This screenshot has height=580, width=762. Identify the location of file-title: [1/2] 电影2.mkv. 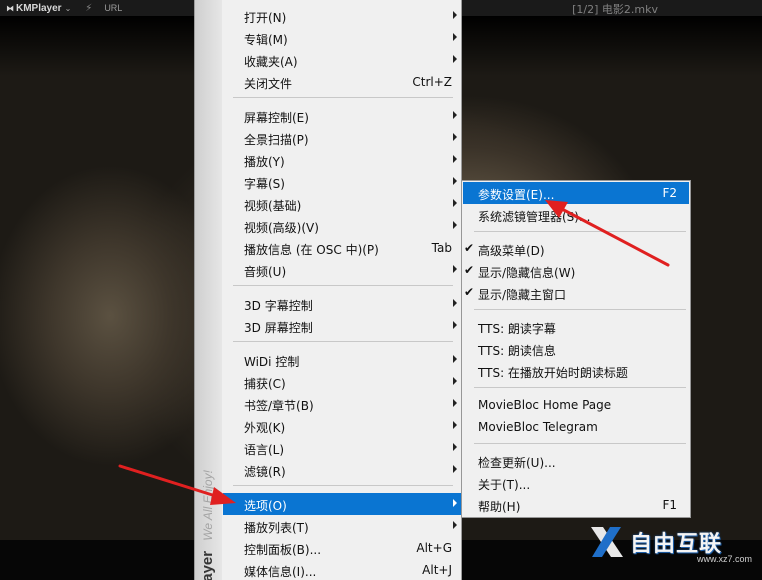
(615, 9).